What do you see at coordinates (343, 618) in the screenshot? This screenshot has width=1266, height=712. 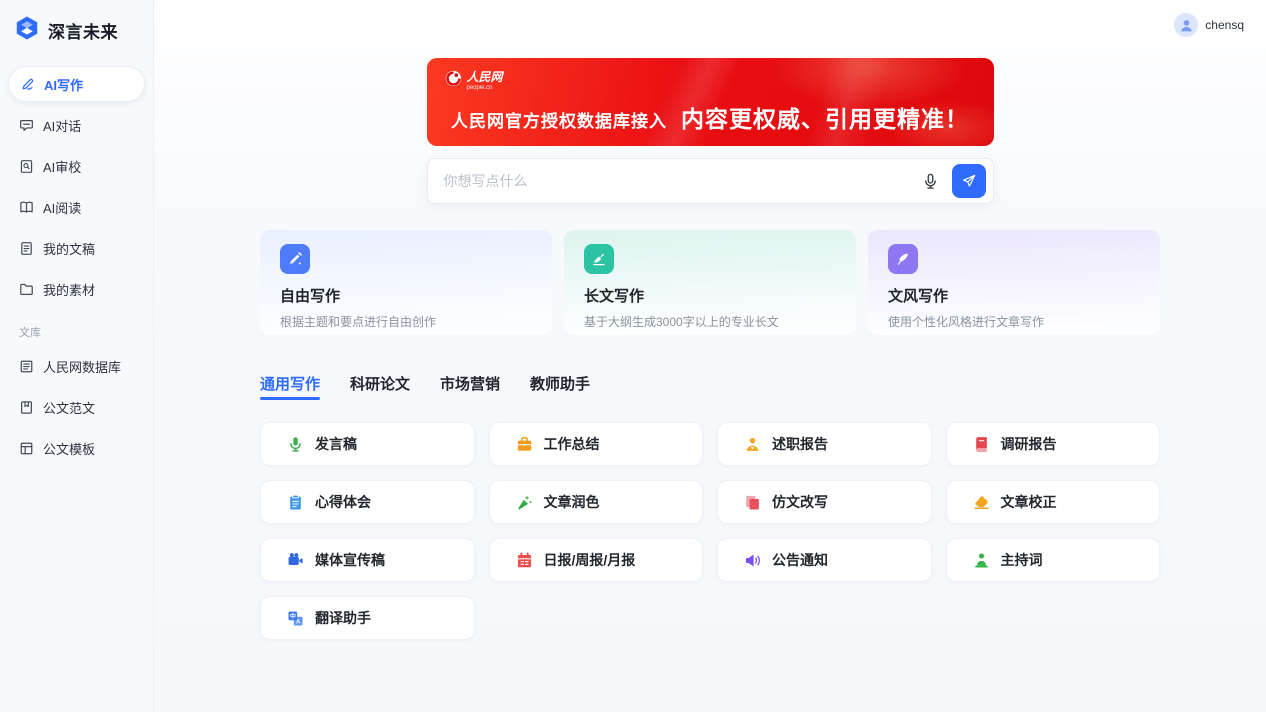 I see `template-label: 翻译助手` at bounding box center [343, 618].